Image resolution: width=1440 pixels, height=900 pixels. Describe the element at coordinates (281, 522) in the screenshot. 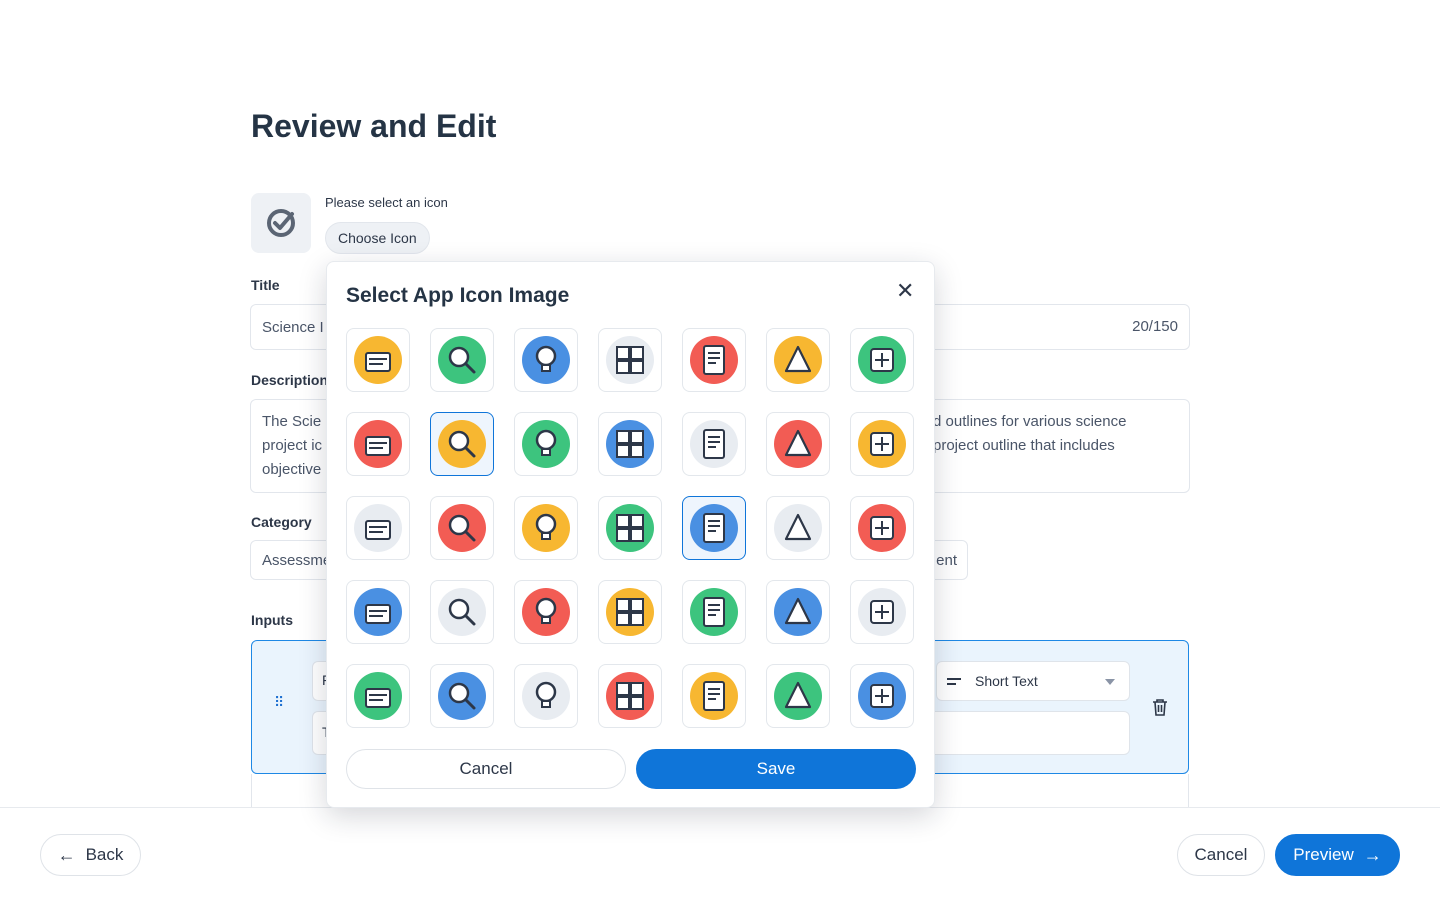

I see `category-label: Category` at that location.